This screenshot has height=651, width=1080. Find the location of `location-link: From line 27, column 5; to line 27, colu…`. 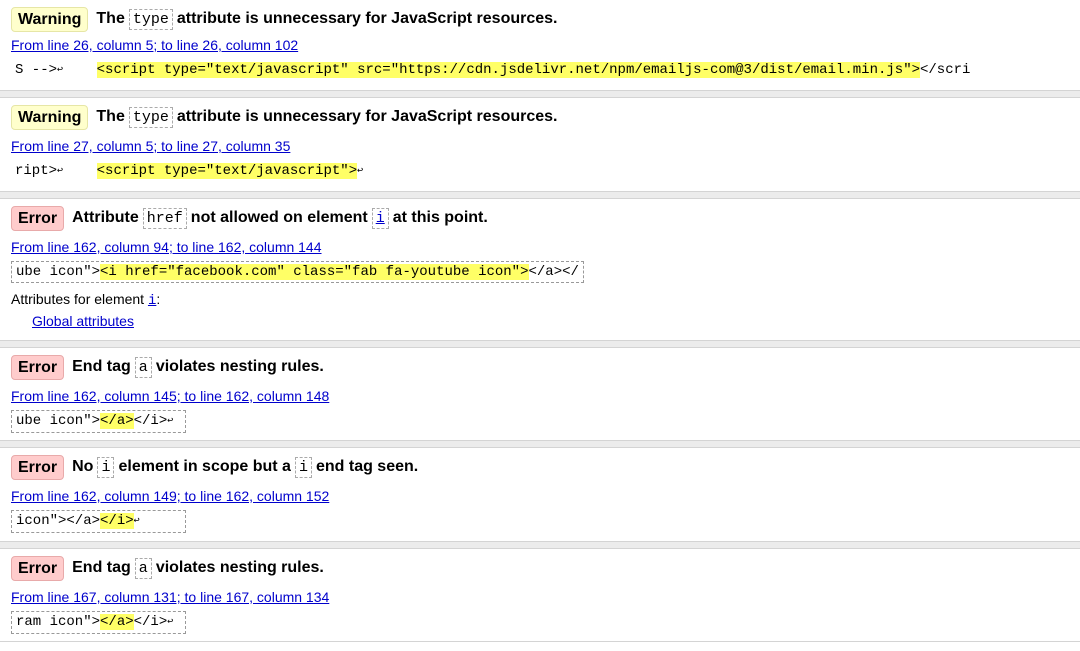

location-link: From line 27, column 5; to line 27, colu… is located at coordinates (150, 146).